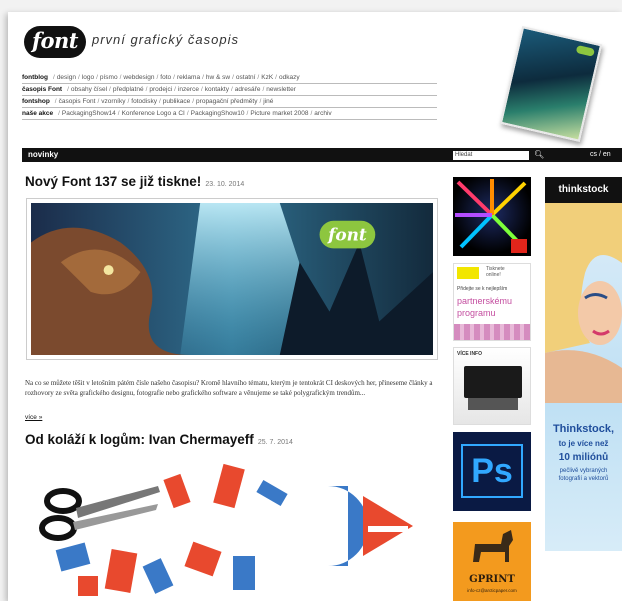 Image resolution: width=622 pixels, height=601 pixels. Describe the element at coordinates (492, 216) in the screenshot. I see `ad-adobe` at that location.